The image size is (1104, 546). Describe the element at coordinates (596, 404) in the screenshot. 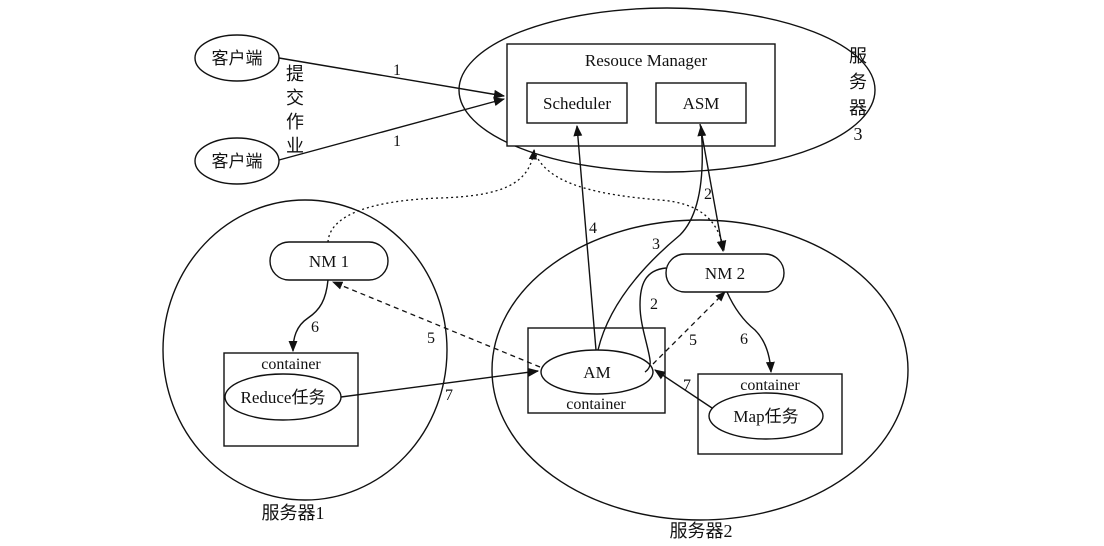

I see `am-container-label: container` at that location.